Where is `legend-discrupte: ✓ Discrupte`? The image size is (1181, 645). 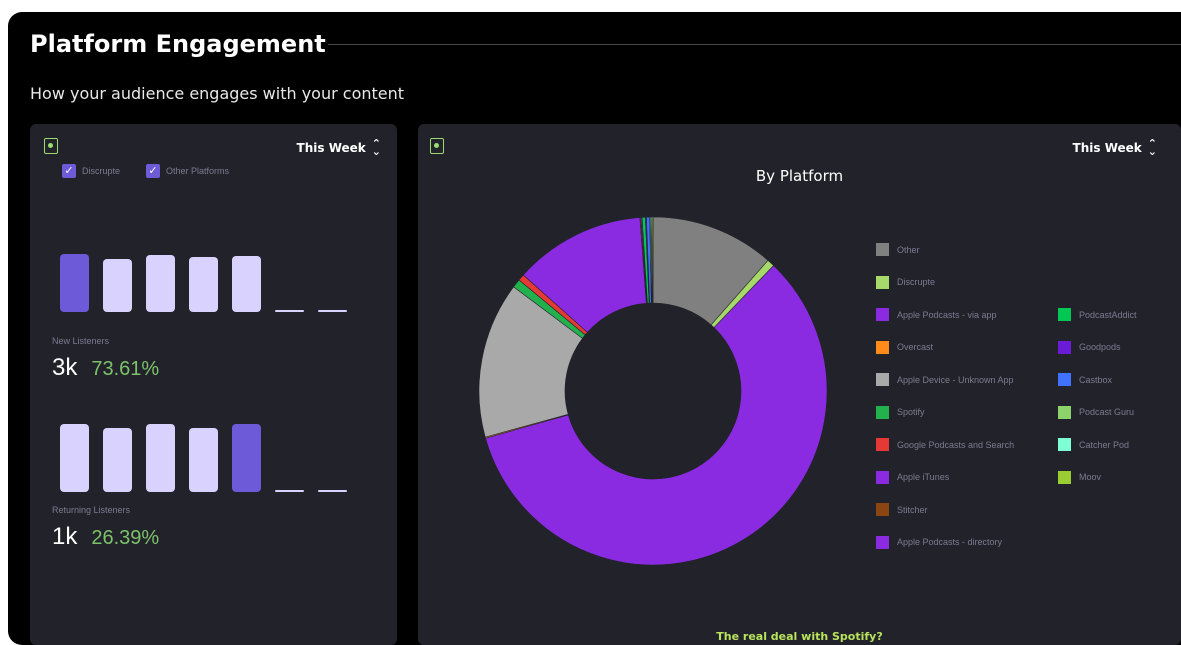 legend-discrupte: ✓ Discrupte is located at coordinates (91, 171).